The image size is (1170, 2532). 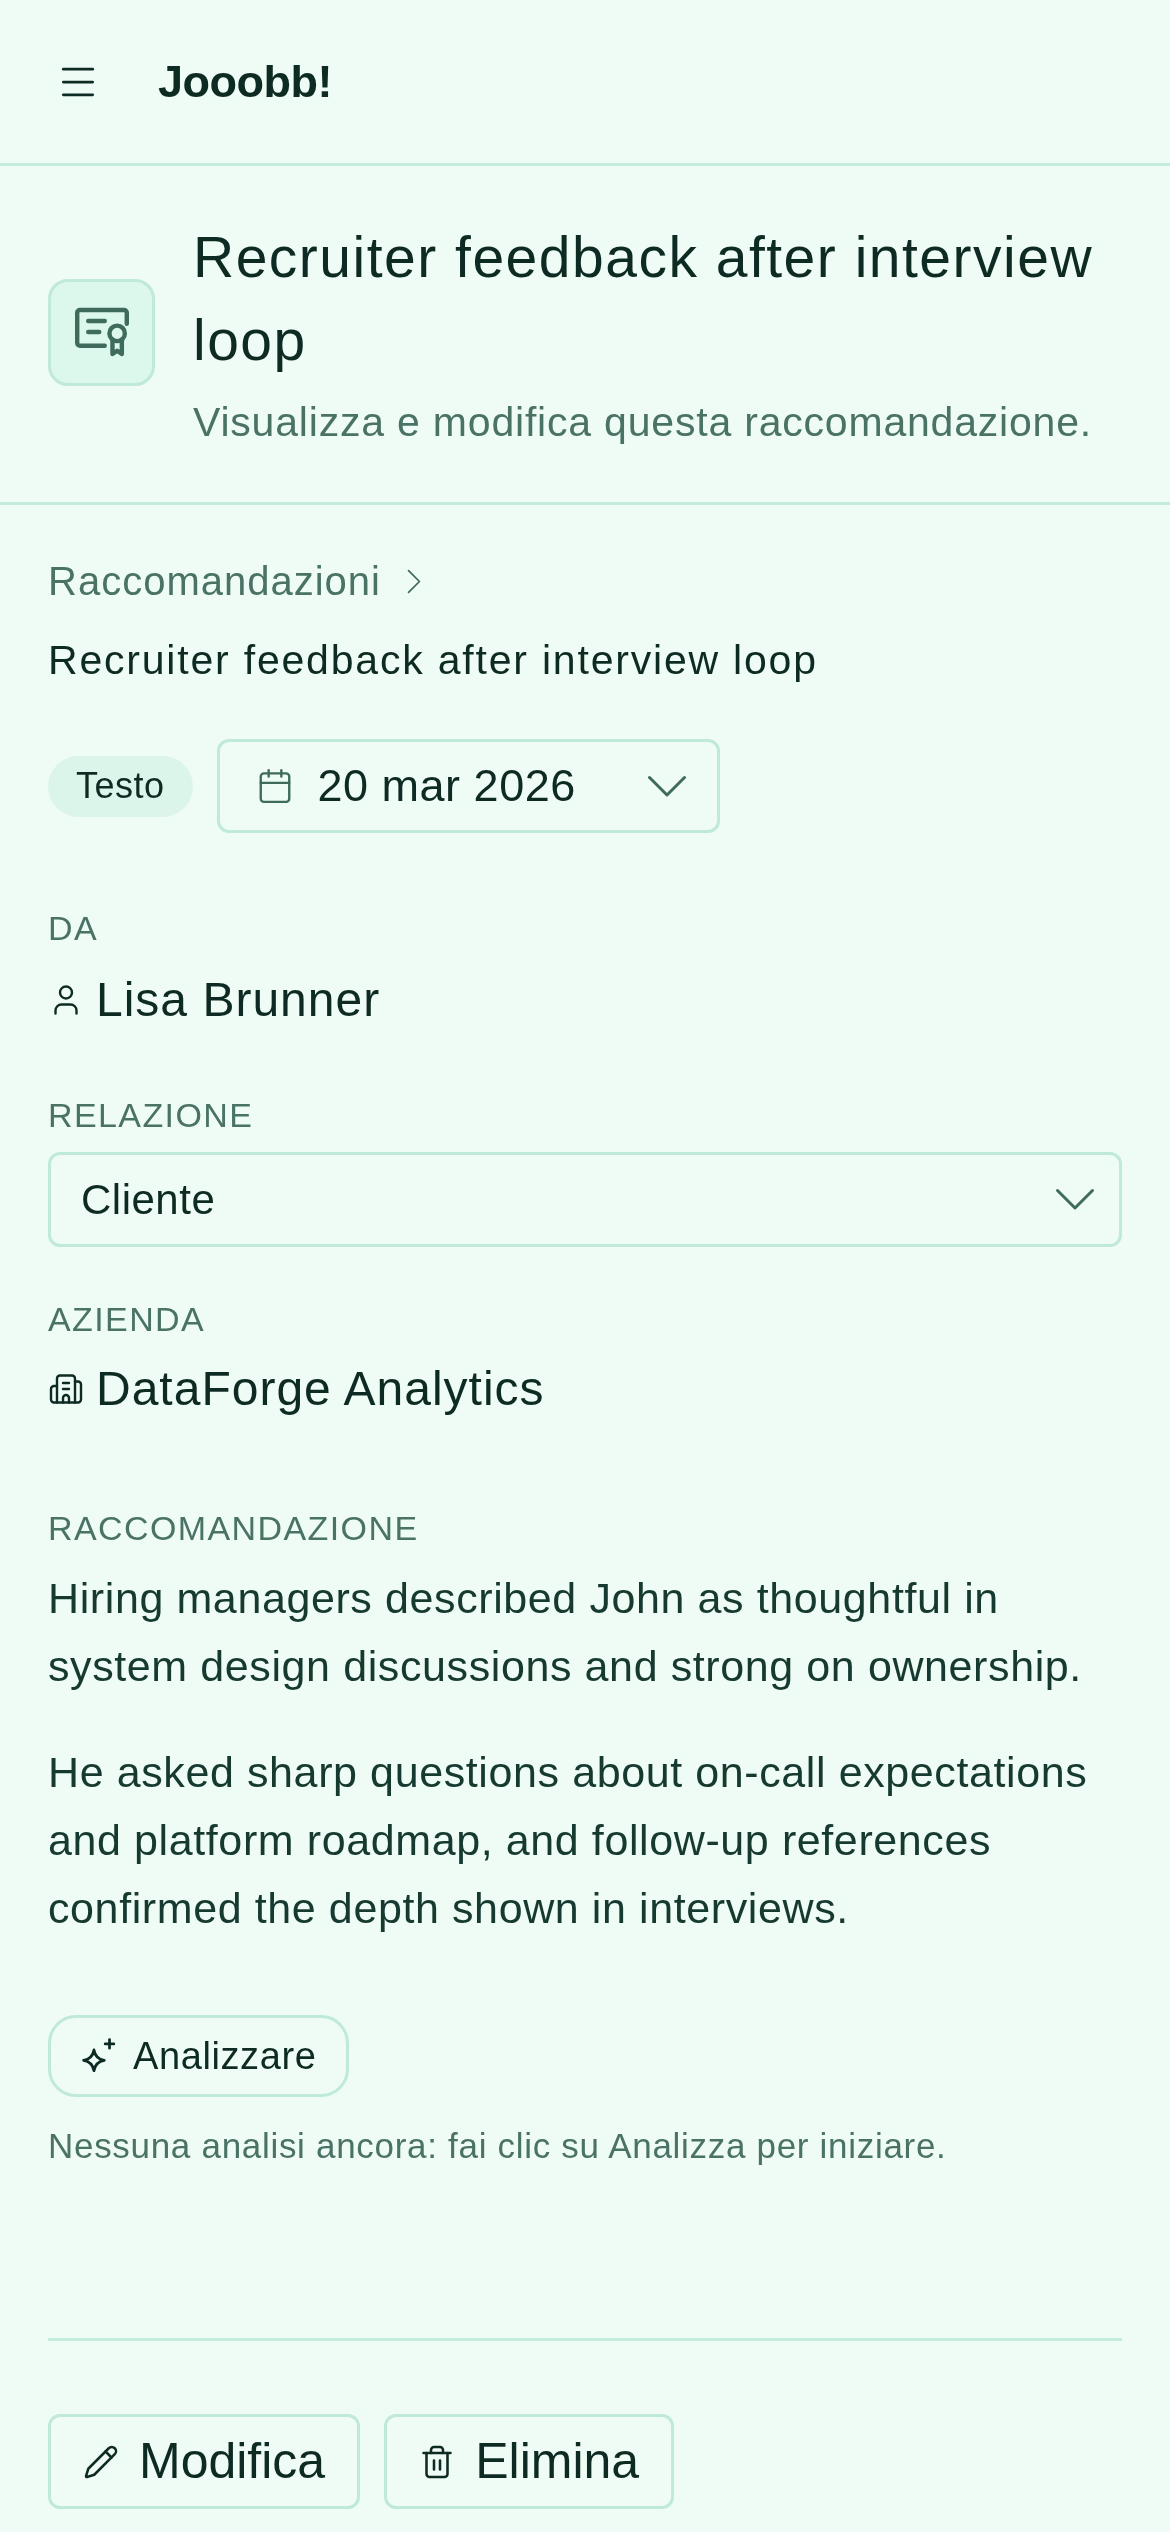 What do you see at coordinates (498, 2146) in the screenshot?
I see `analysis-note: Nessuna analisi ancora: fai clic su Analizza per iniziare.` at bounding box center [498, 2146].